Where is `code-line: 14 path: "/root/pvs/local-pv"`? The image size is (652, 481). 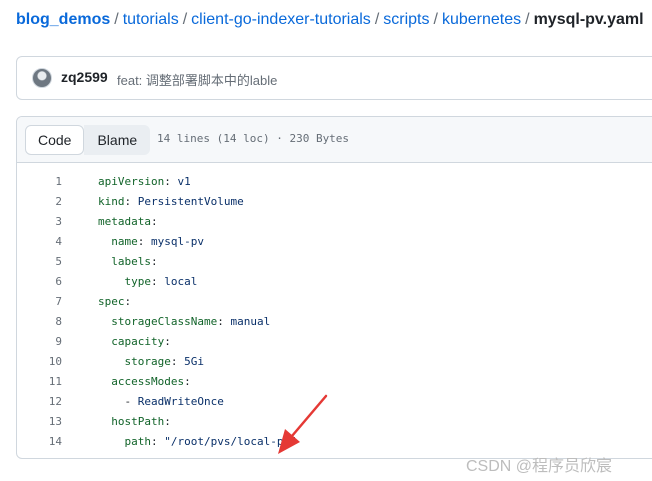 code-line: 14 path: "/root/pvs/local-pv" is located at coordinates (334, 441).